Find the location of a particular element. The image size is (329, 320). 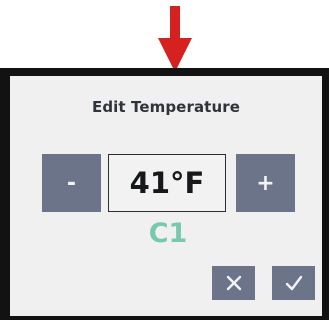

decrement-label: - is located at coordinates (71, 183).